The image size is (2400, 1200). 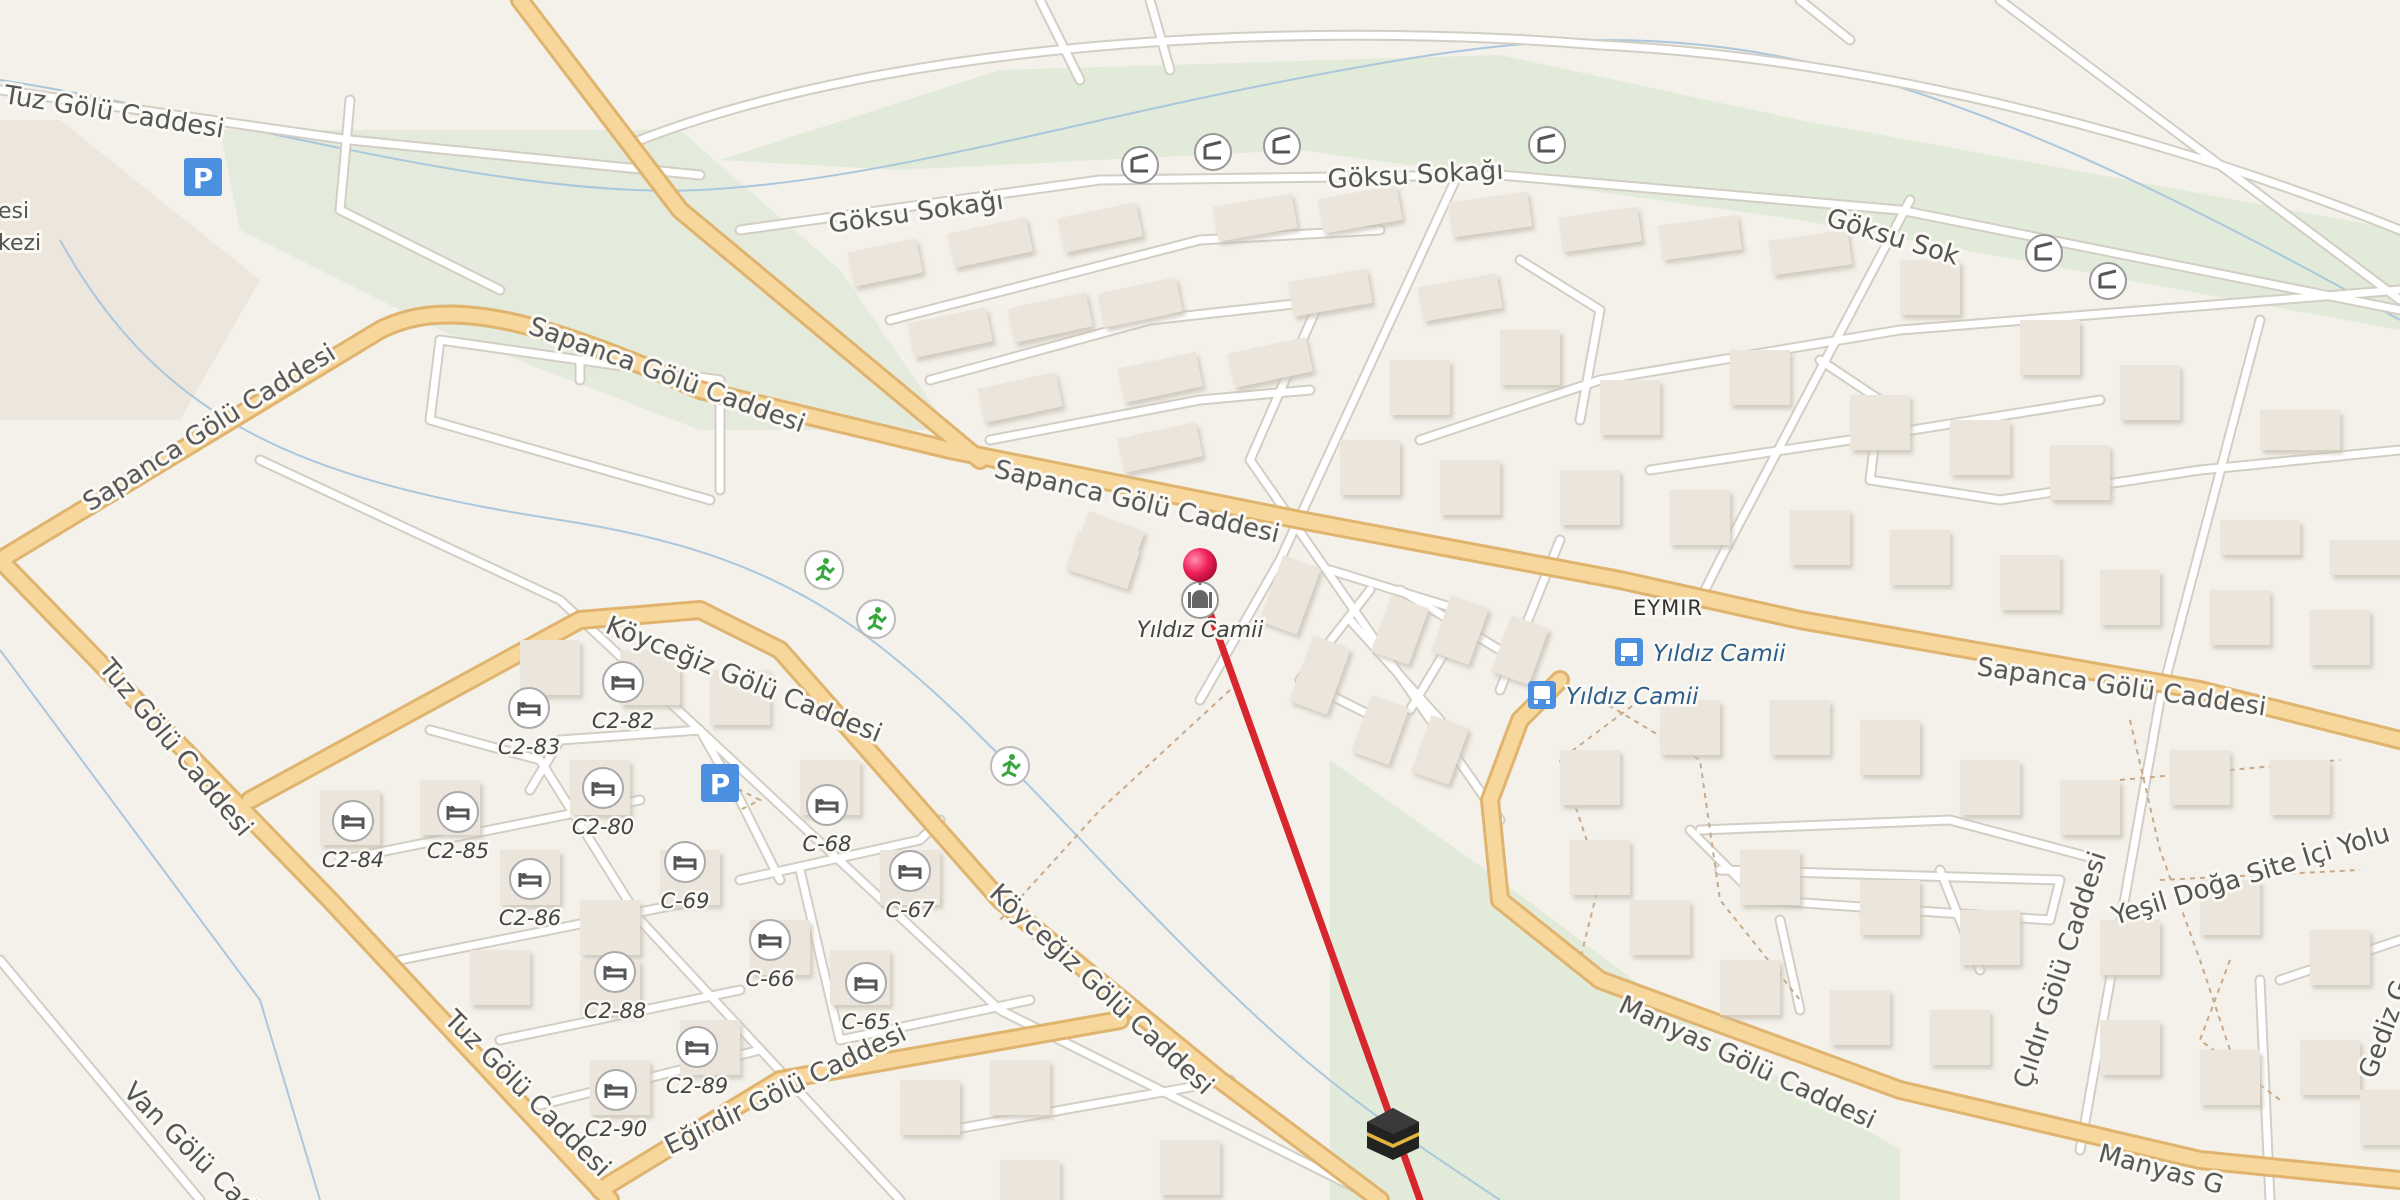 I want to click on hotel-label: C2-89, so click(x=697, y=1086).